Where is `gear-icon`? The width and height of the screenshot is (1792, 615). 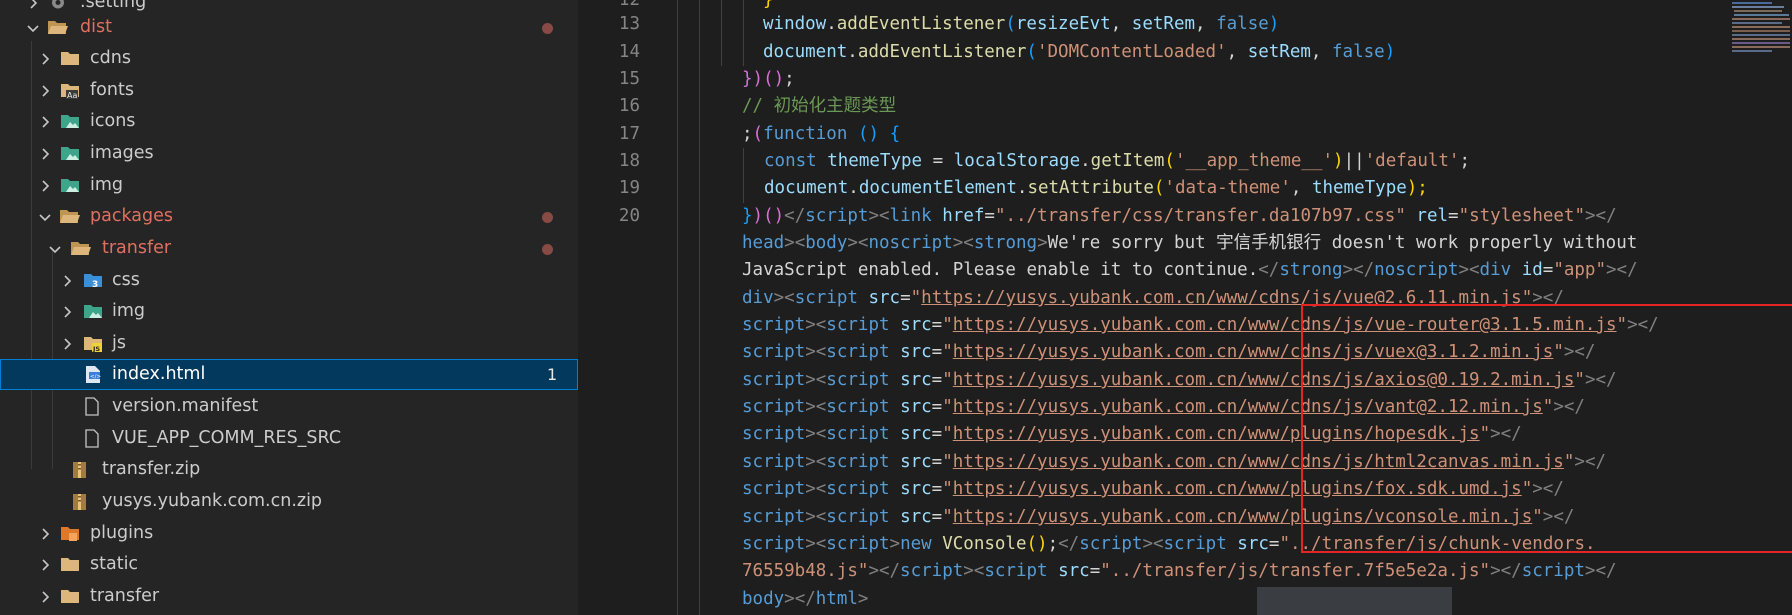
gear-icon is located at coordinates (58, 6).